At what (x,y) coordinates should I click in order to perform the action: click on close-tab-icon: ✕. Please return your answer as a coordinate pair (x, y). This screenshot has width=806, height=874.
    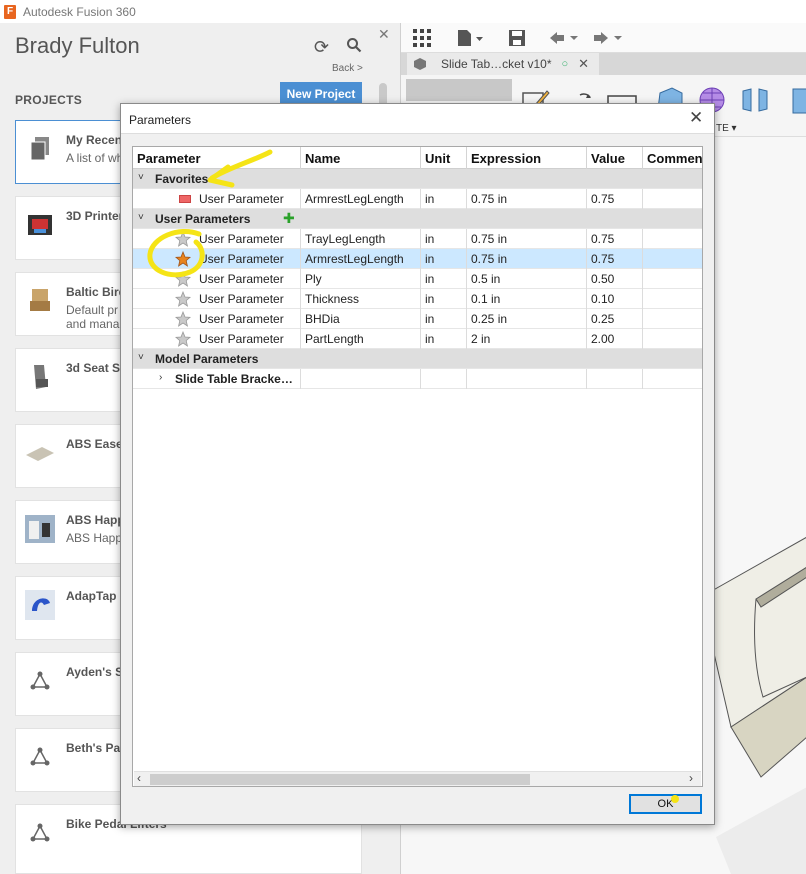
    Looking at the image, I should click on (583, 64).